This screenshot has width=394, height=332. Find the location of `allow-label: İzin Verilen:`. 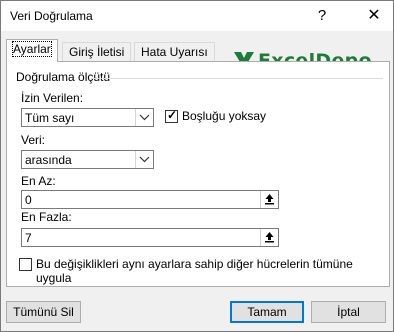

allow-label: İzin Verilen: is located at coordinates (52, 98).